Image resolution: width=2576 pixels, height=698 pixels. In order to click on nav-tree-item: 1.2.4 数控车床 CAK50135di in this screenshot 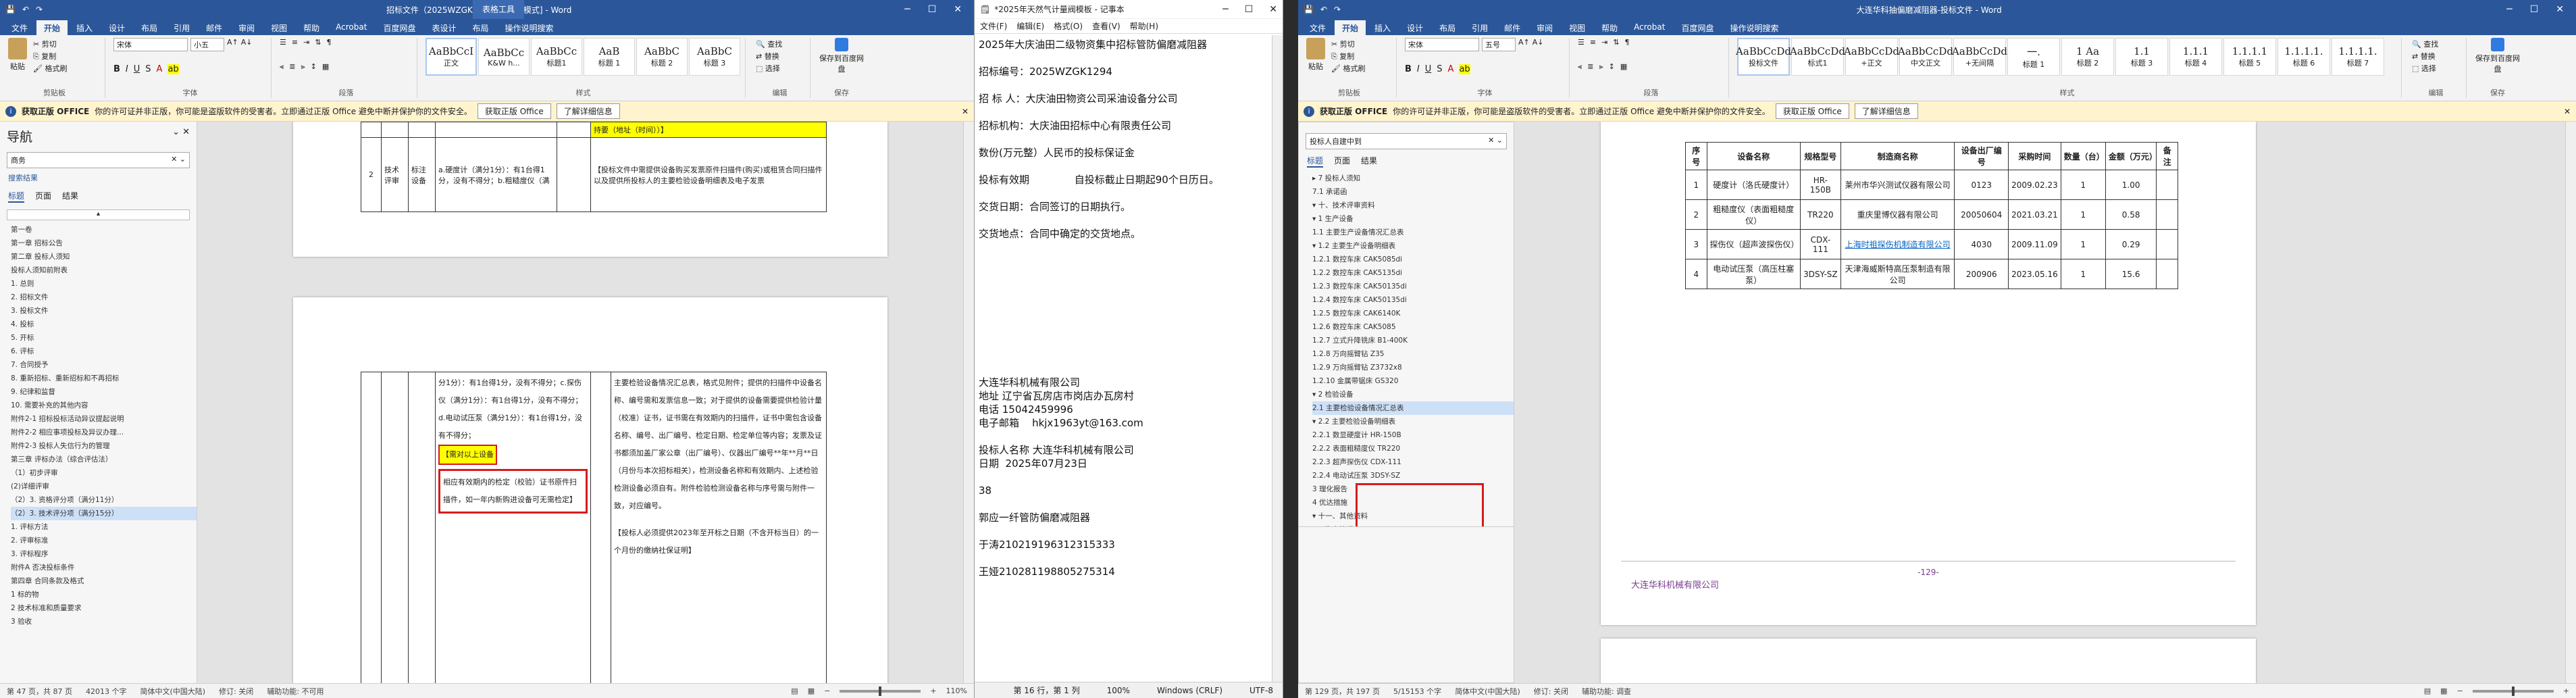, I will do `click(1413, 300)`.